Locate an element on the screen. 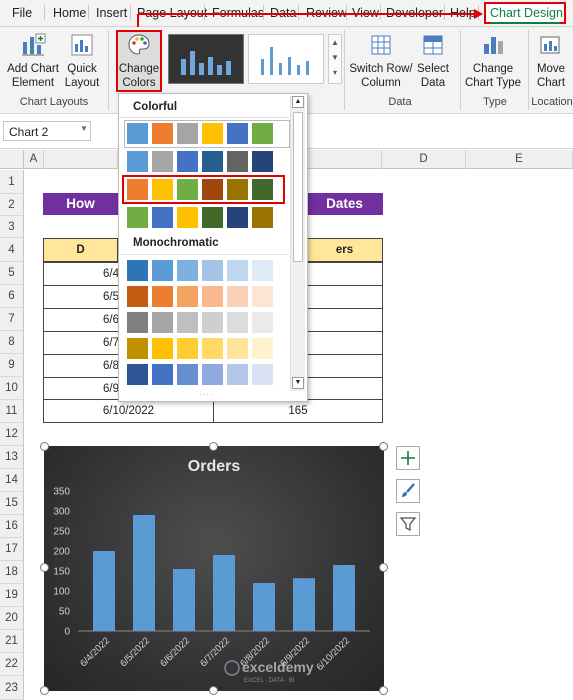  row-header: 2 is located at coordinates (12, 205).